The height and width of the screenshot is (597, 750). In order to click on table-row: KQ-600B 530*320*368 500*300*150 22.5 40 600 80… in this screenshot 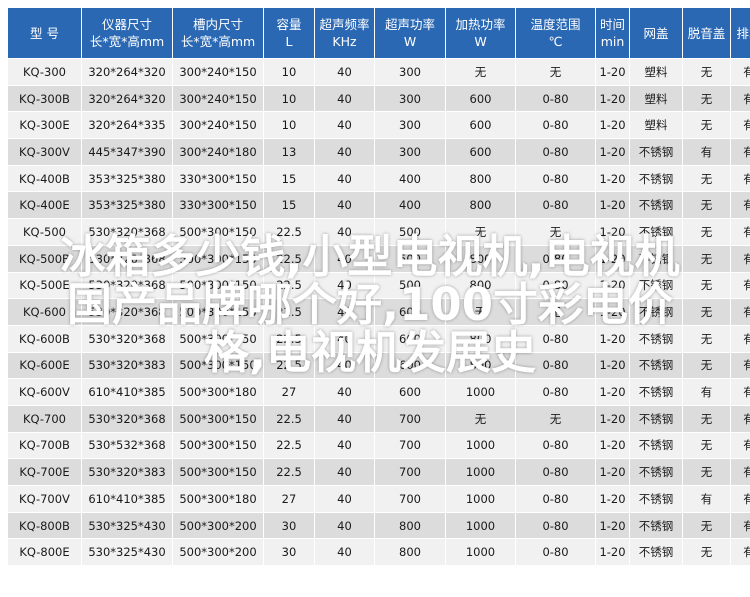, I will do `click(378, 338)`.